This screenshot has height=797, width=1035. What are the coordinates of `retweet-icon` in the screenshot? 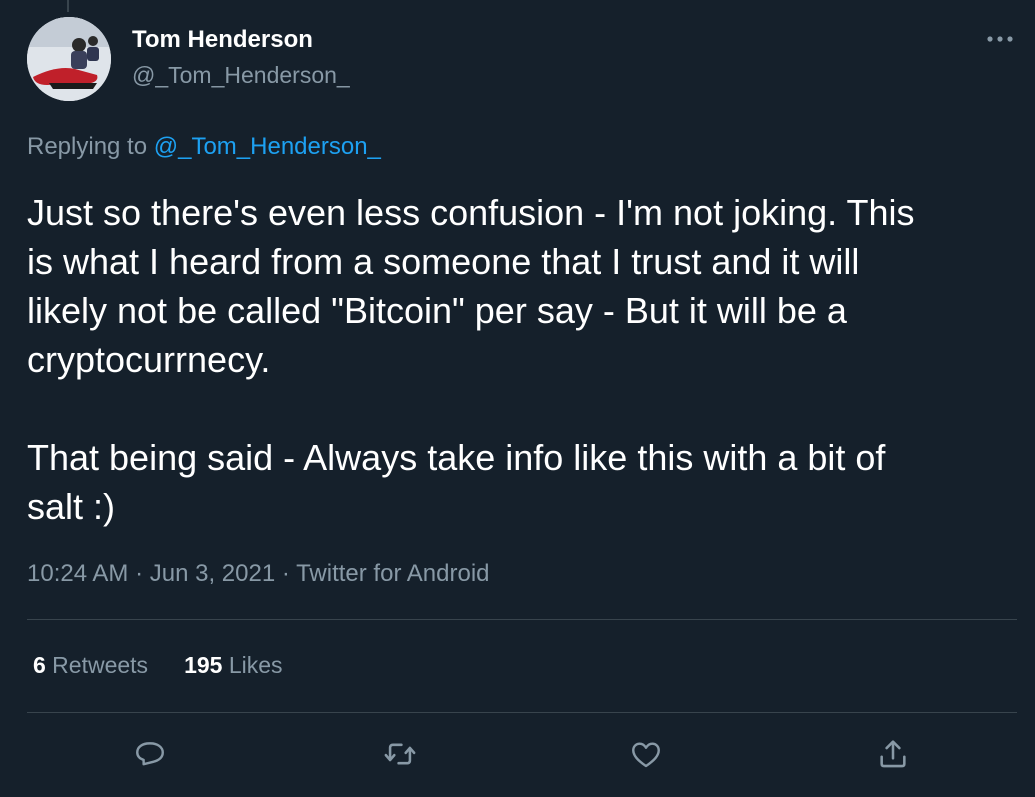 It's located at (400, 754).